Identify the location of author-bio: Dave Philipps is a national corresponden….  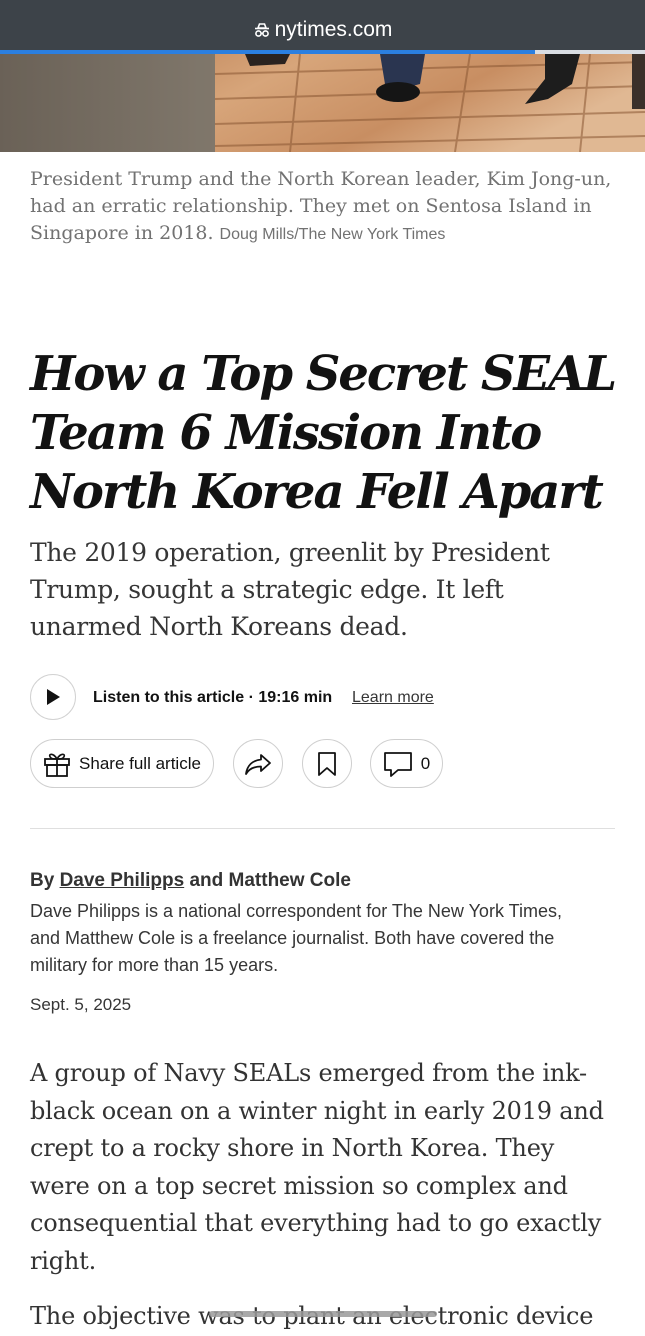
(296, 938).